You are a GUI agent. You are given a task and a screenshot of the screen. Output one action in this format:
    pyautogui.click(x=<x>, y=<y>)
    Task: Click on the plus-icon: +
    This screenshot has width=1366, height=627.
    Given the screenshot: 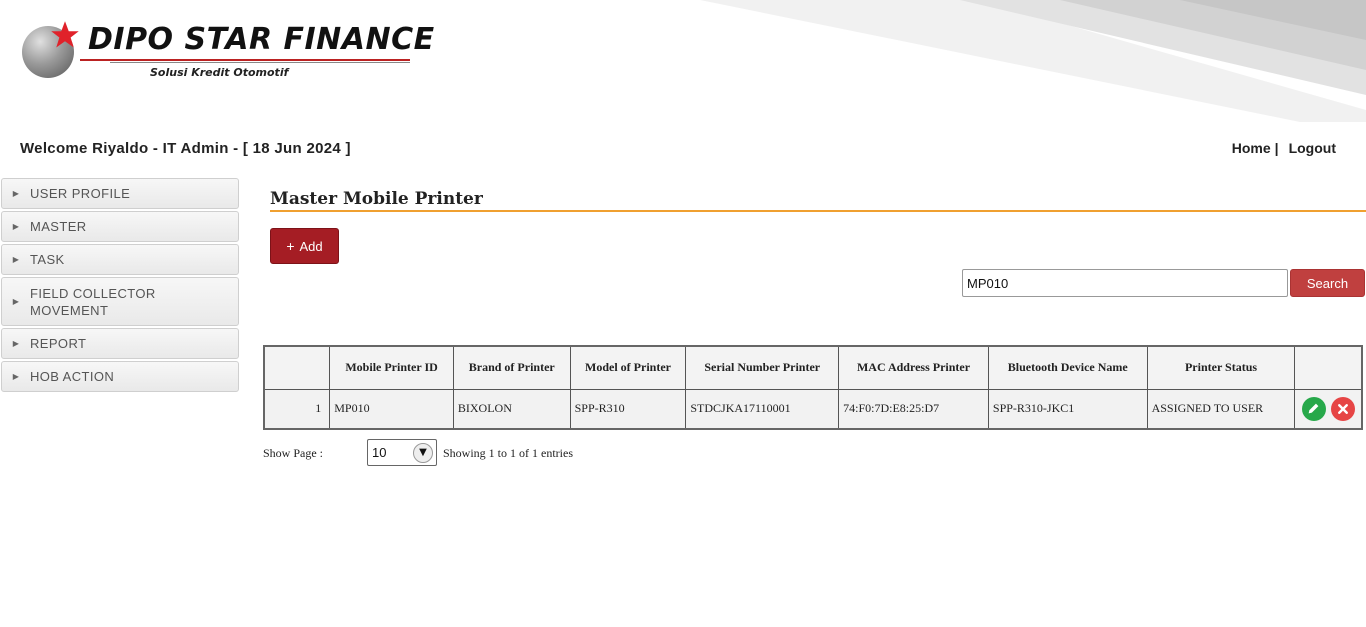 What is the action you would take?
    pyautogui.click(x=290, y=246)
    